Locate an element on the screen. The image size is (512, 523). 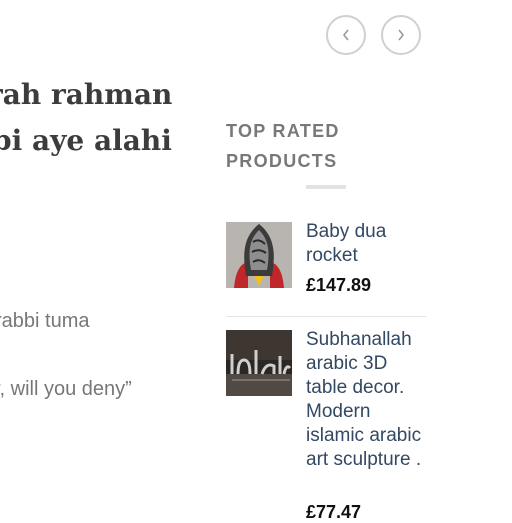
product-name-link: Baby dua rocket is located at coordinates (366, 244).